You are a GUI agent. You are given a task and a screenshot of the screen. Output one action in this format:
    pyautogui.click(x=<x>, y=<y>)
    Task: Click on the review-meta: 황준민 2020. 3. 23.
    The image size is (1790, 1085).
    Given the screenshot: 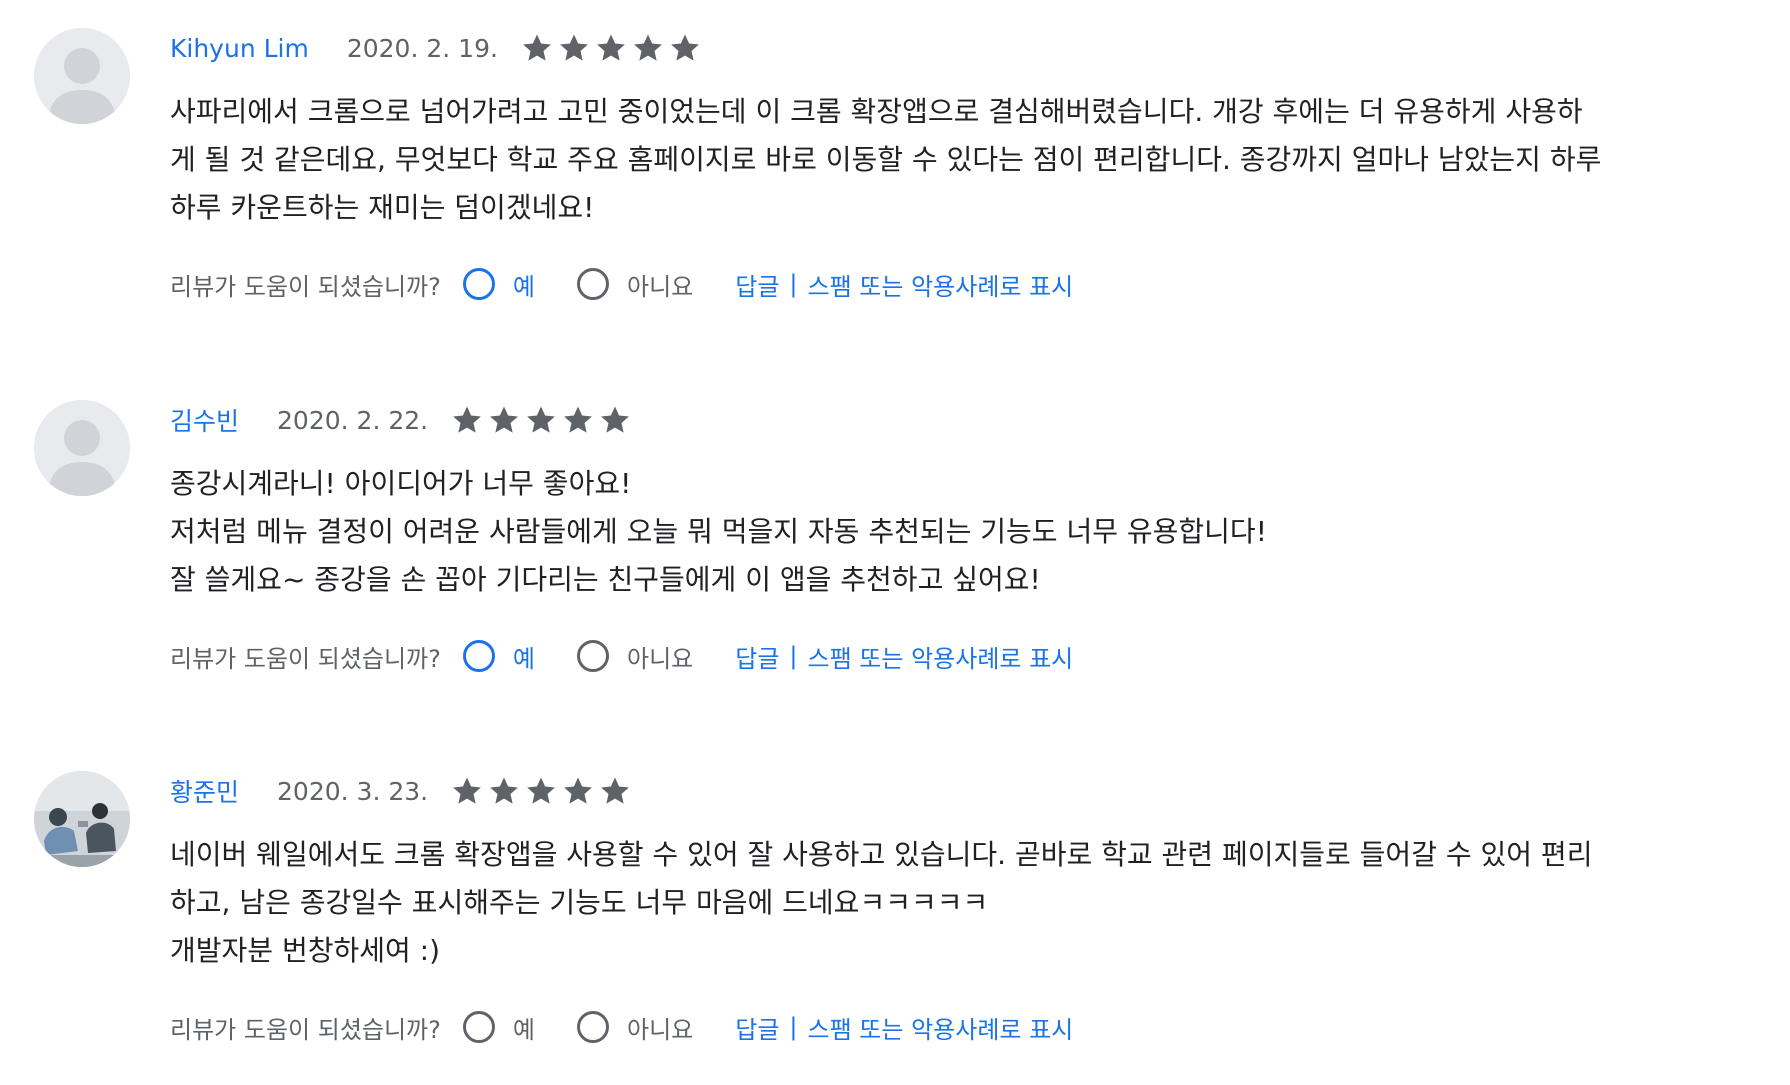 What is the action you would take?
    pyautogui.click(x=950, y=791)
    